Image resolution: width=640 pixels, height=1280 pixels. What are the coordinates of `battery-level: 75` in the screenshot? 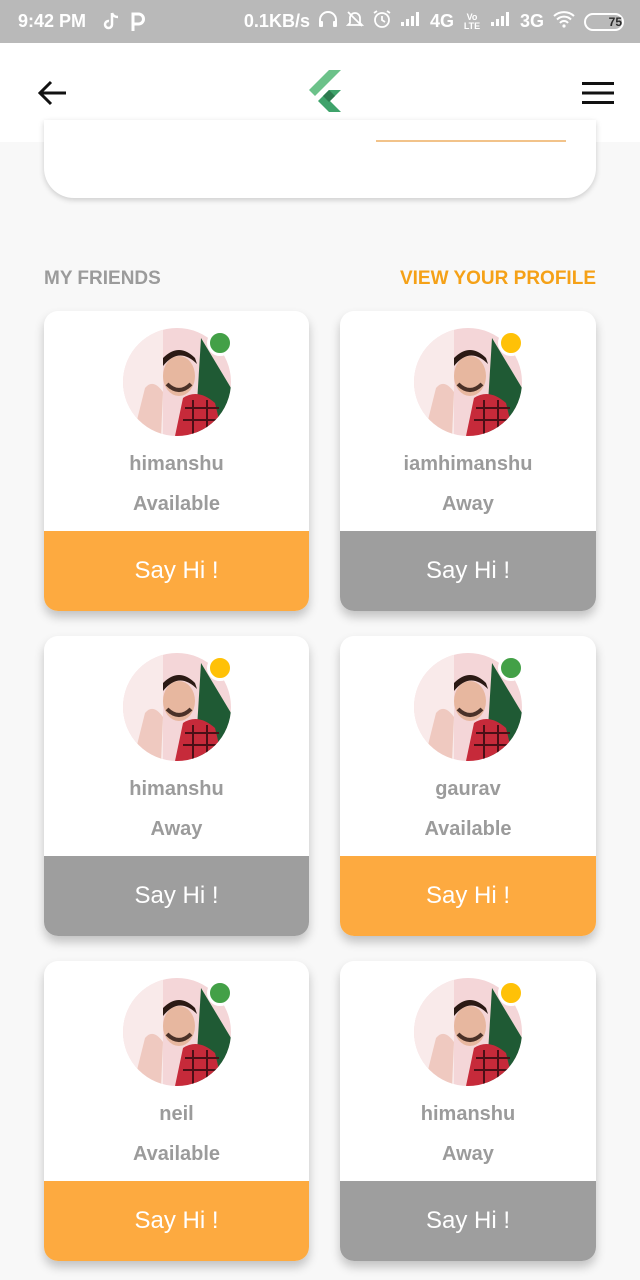 It's located at (615, 21).